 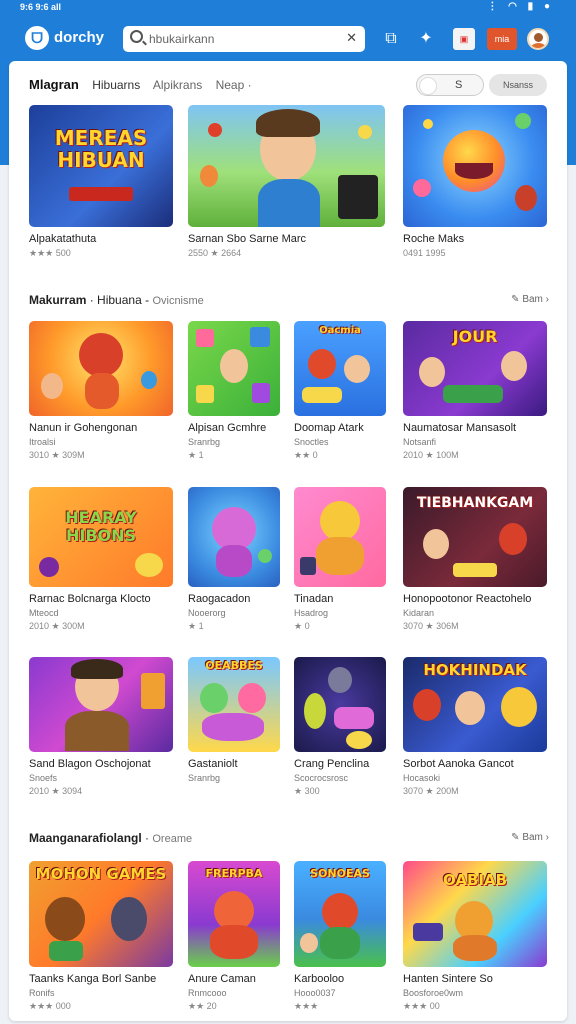 What do you see at coordinates (50, 253) in the screenshot?
I see `game-rating: ★★★ 500` at bounding box center [50, 253].